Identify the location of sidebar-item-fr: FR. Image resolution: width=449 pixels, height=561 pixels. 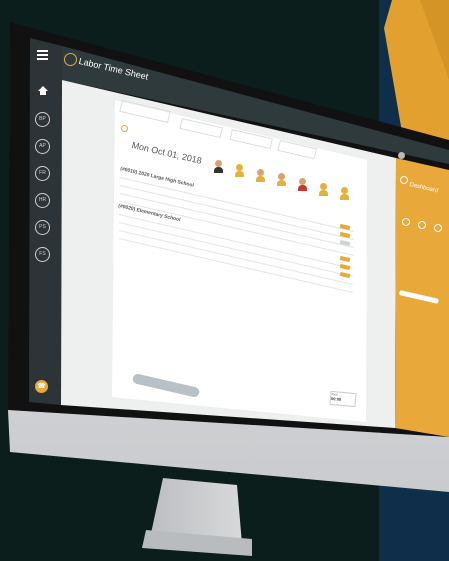
(42, 173).